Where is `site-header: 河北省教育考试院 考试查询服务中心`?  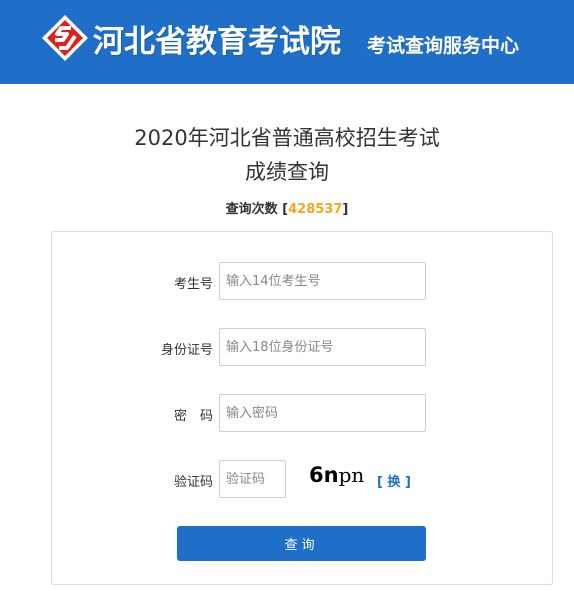 site-header: 河北省教育考试院 考试查询服务中心 is located at coordinates (287, 42).